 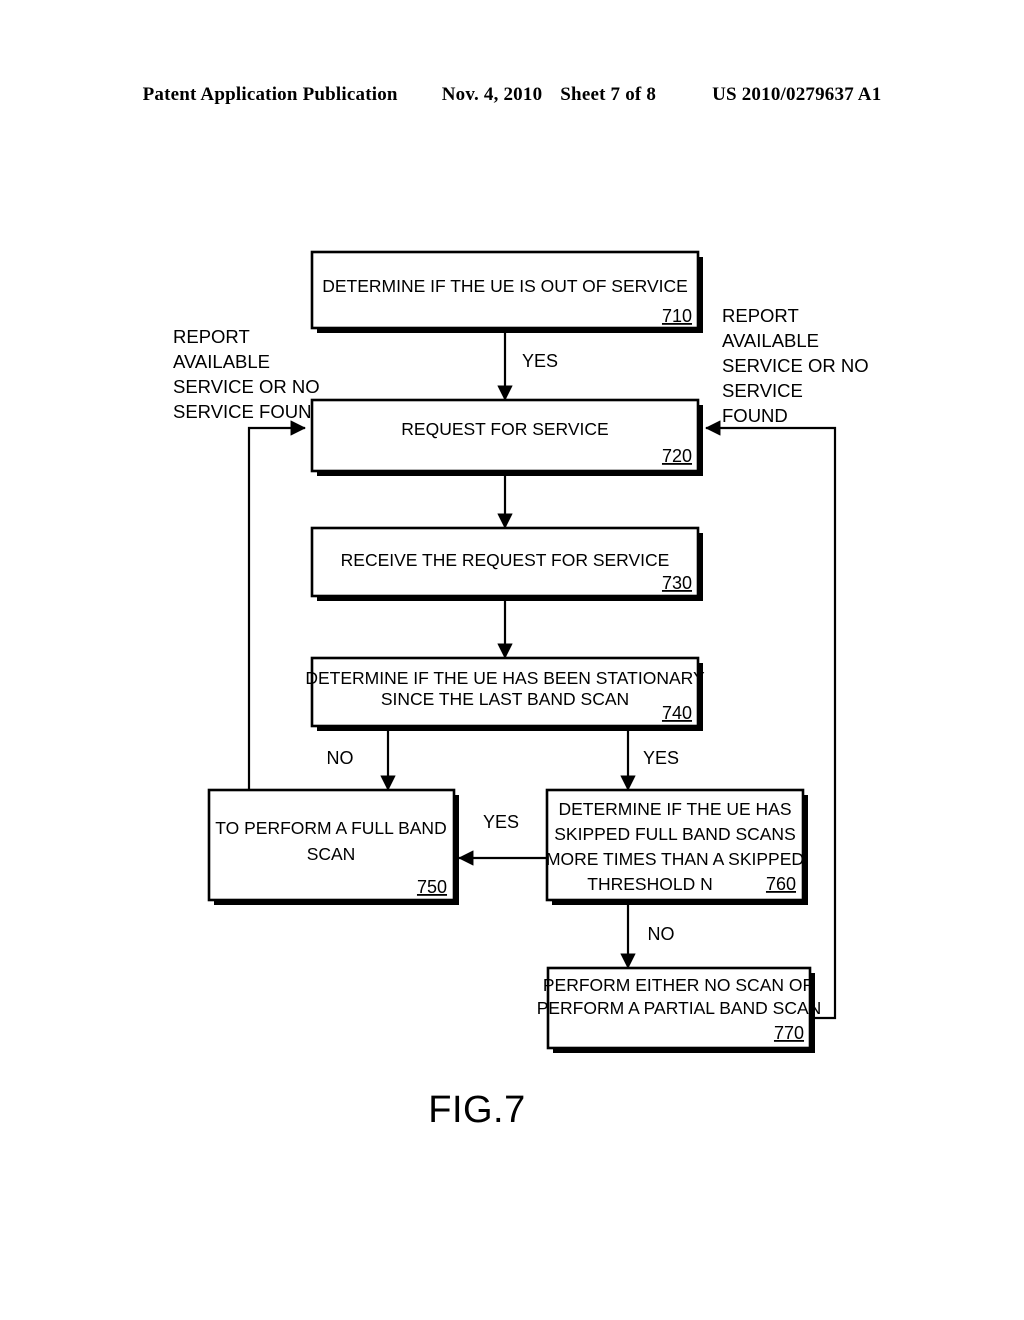 I want to click on edge-label-yes-740-760: YES, so click(x=661, y=758).